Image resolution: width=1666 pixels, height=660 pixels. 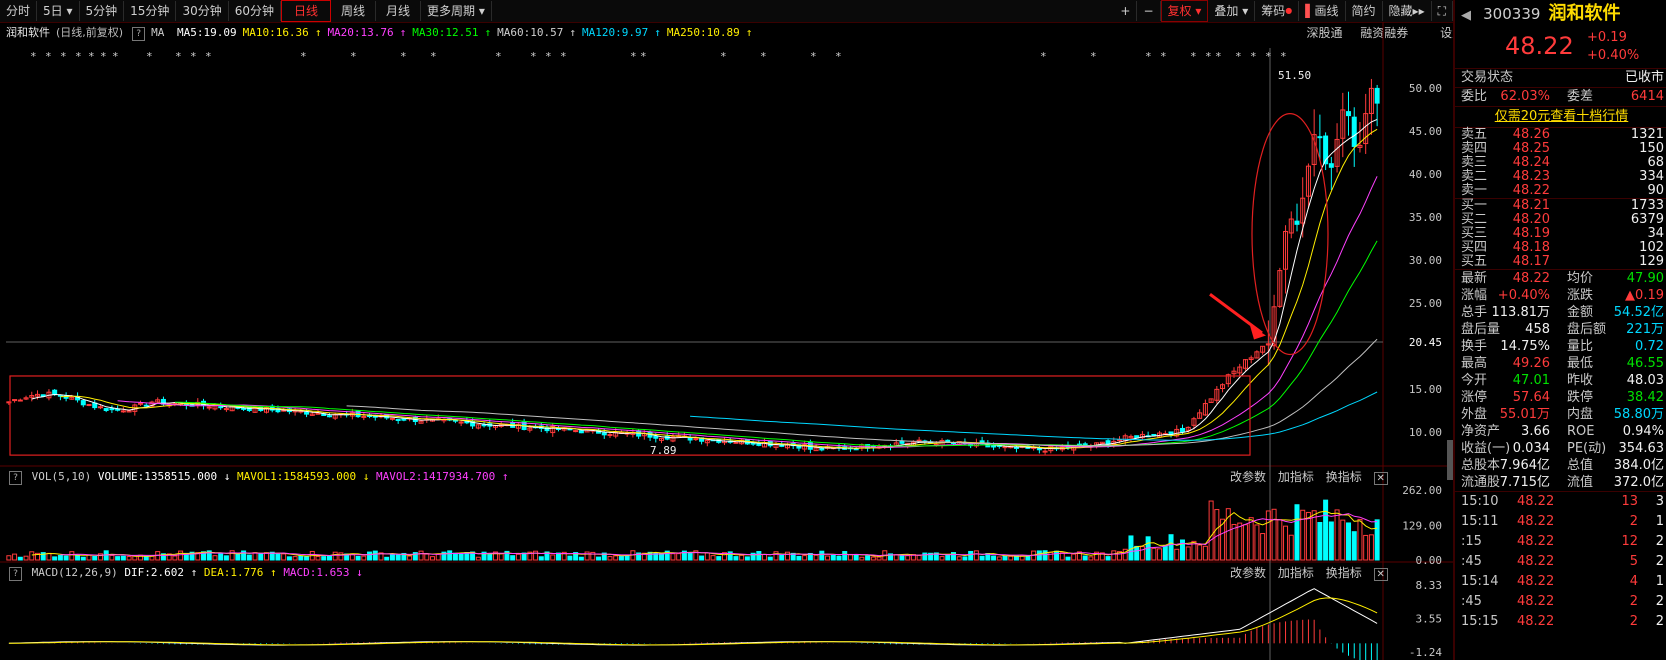 What do you see at coordinates (1560, 248) in the screenshot?
I see `bid-level: 买四 48.18 102` at bounding box center [1560, 248].